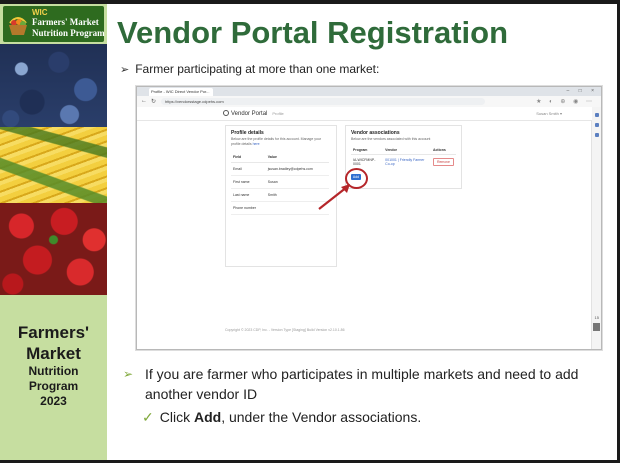  I want to click on gear-icon, so click(226, 113).